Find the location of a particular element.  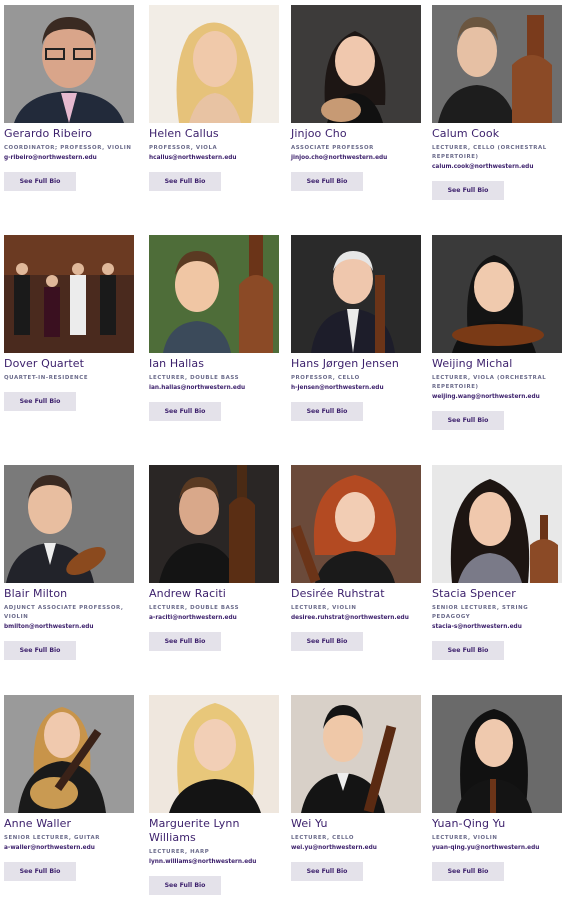

faculty-title: PROFESSOR, CELLO is located at coordinates (325, 378).